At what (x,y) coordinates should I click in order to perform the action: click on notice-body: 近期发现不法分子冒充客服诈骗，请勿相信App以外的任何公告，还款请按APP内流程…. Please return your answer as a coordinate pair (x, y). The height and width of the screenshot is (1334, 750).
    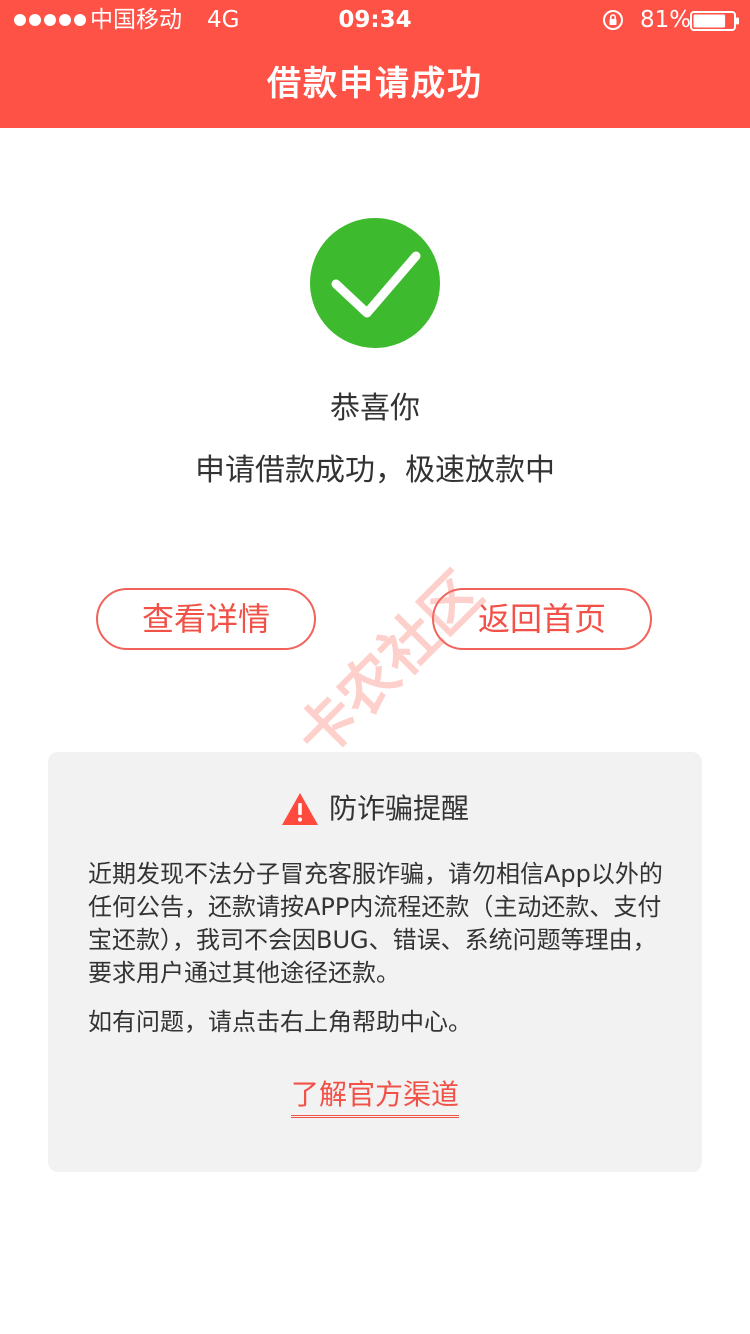
    Looking at the image, I should click on (375, 923).